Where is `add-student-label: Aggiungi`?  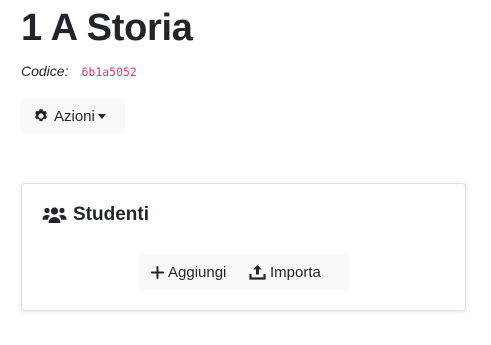 add-student-label: Aggiungi is located at coordinates (197, 272).